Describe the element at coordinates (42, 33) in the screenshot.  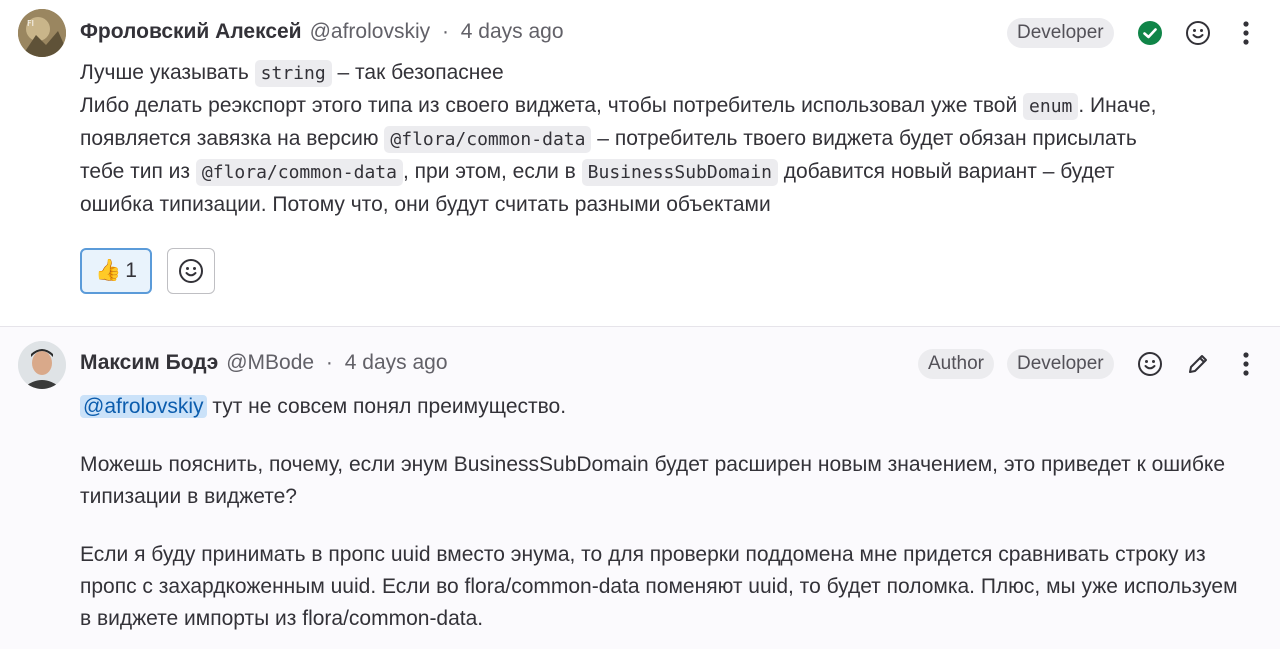
I see `avatar: FI` at that location.